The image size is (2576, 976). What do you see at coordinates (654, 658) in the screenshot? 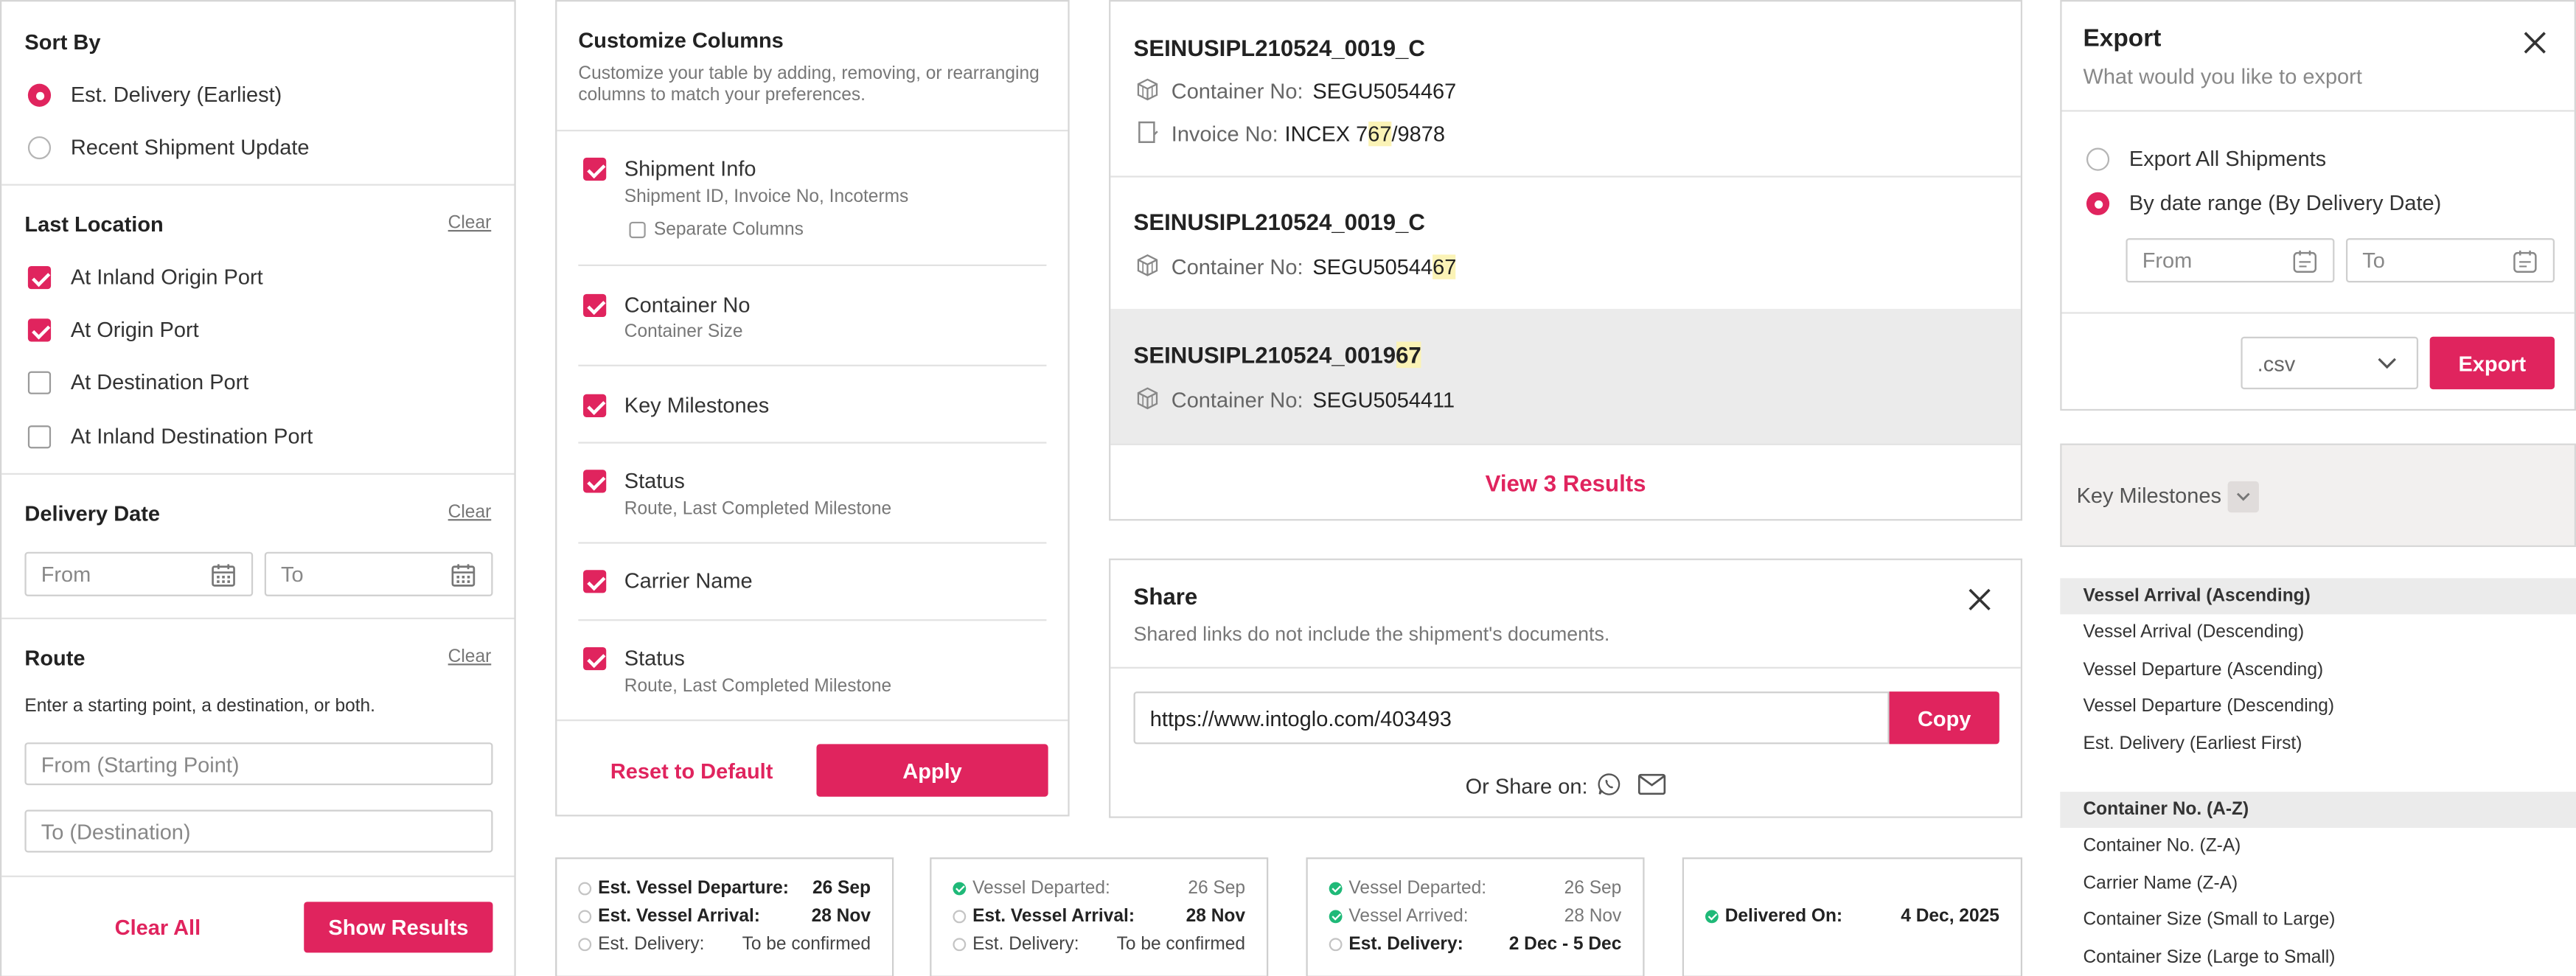
I see `column-label: Status` at bounding box center [654, 658].